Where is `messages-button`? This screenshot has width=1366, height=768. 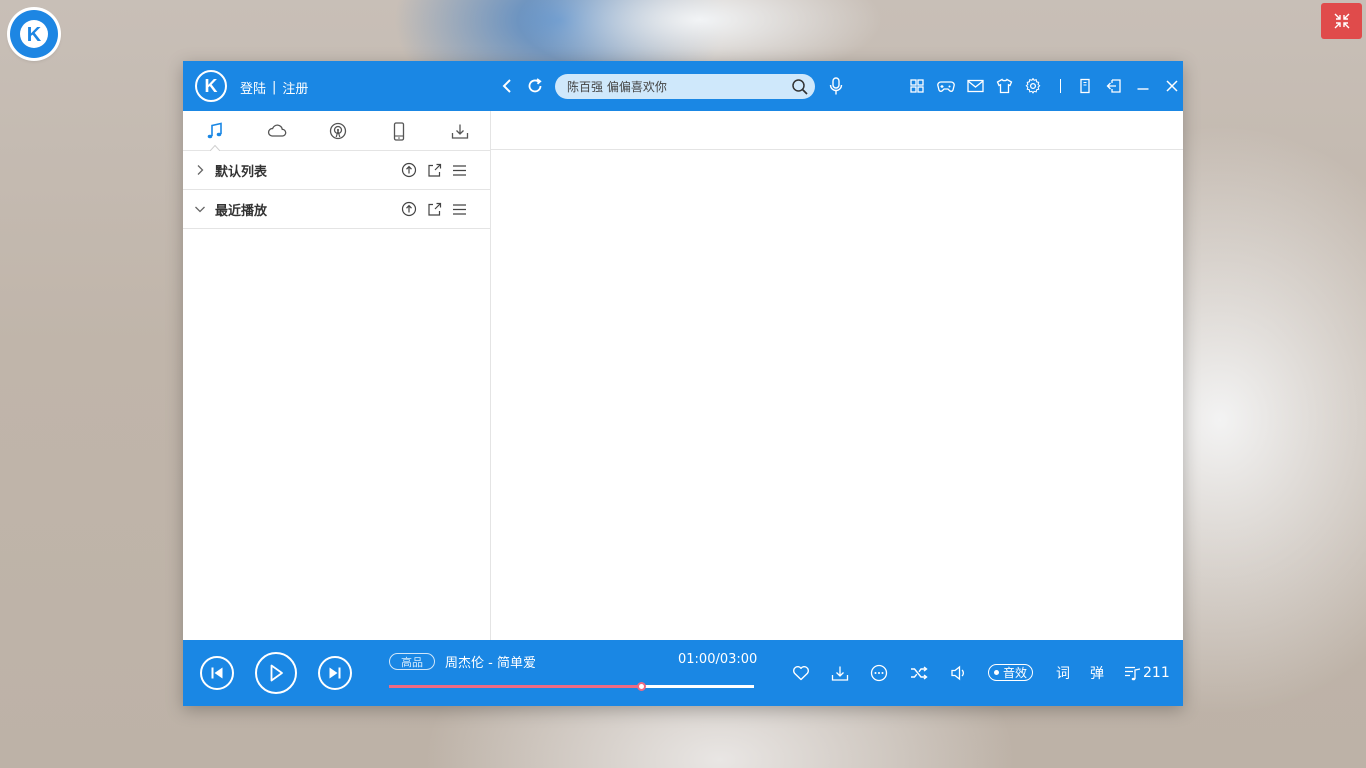
messages-button is located at coordinates (975, 86).